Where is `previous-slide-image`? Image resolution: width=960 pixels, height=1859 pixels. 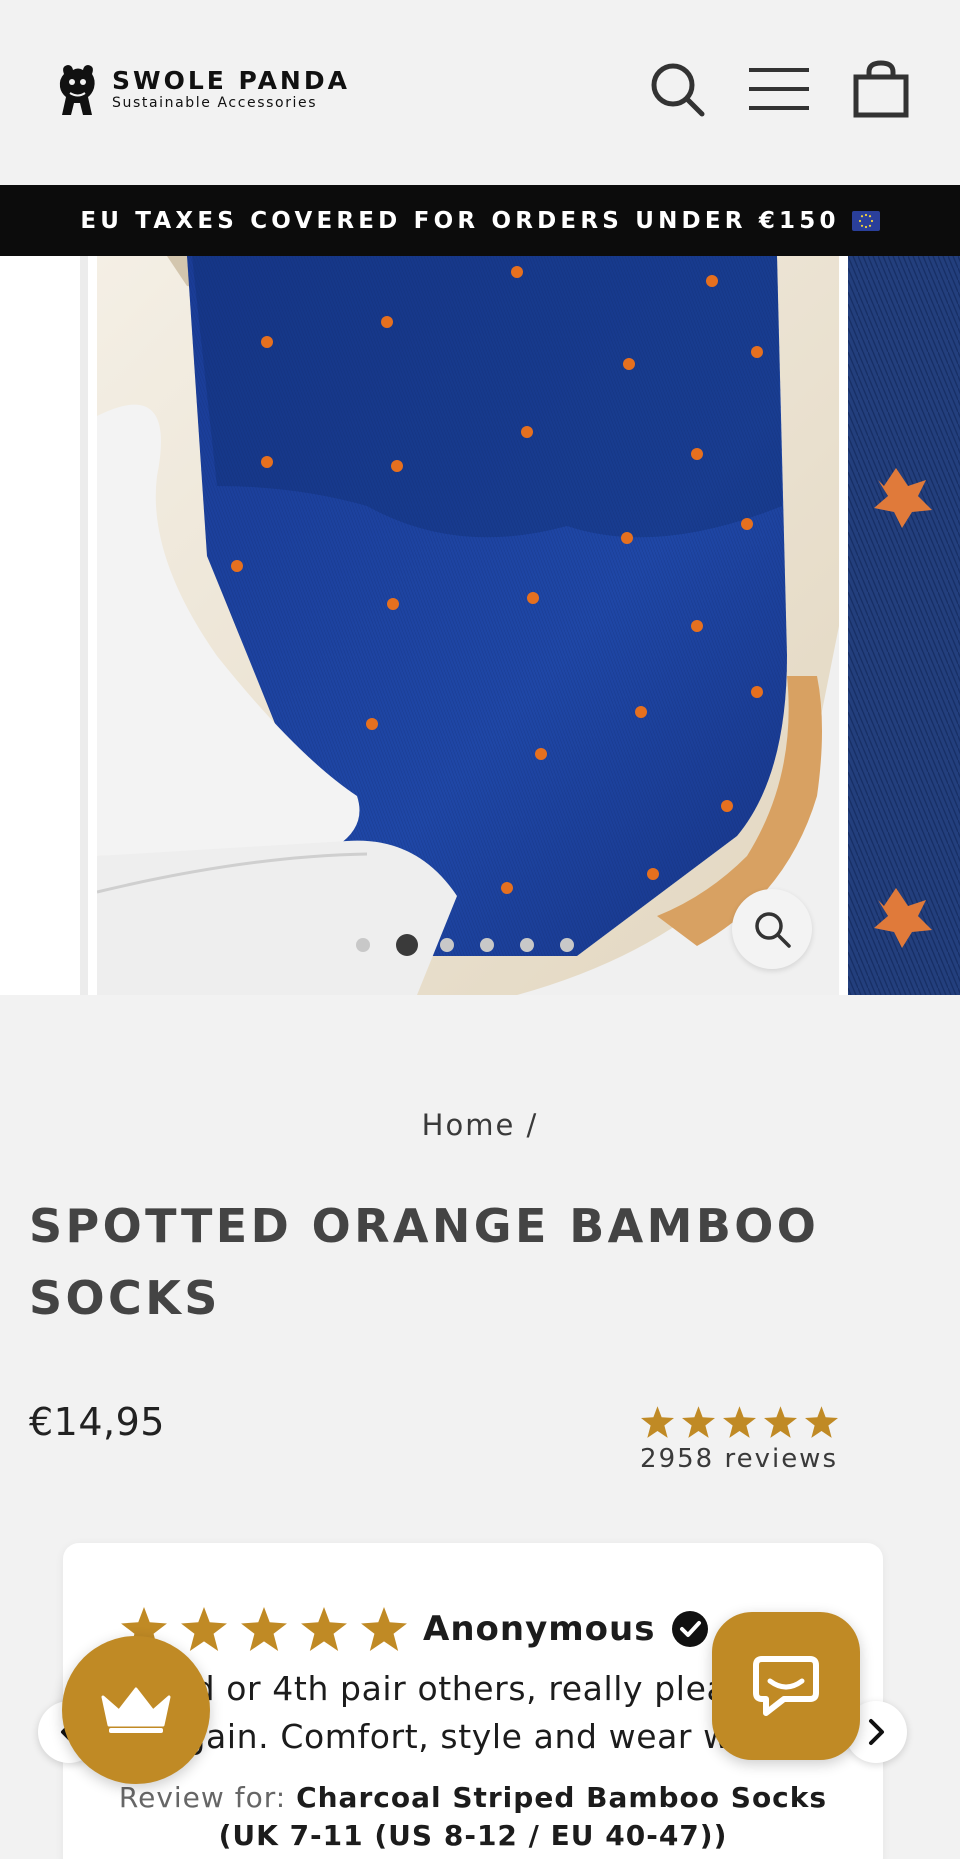
previous-slide-image is located at coordinates (44, 625).